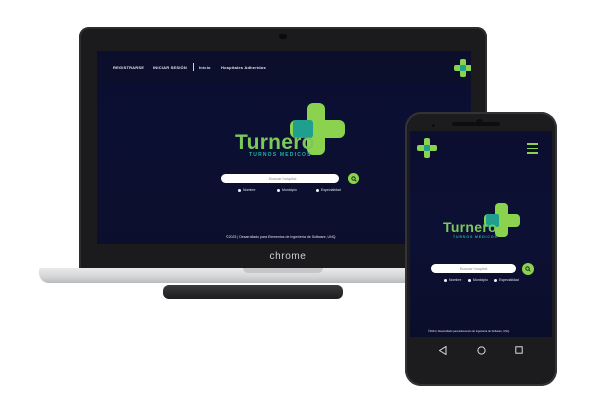  What do you see at coordinates (475, 237) in the screenshot?
I see `phone-brand-tagline: TURNOS MEDICOS` at bounding box center [475, 237].